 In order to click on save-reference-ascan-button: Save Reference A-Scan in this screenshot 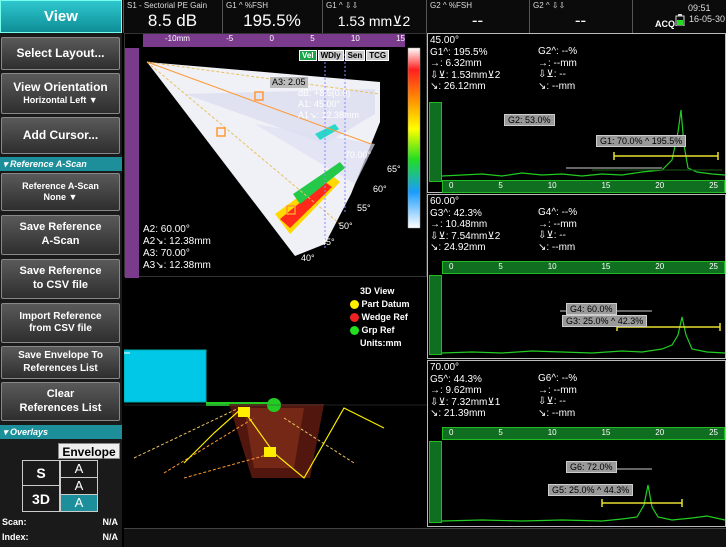, I will do `click(60, 235)`.